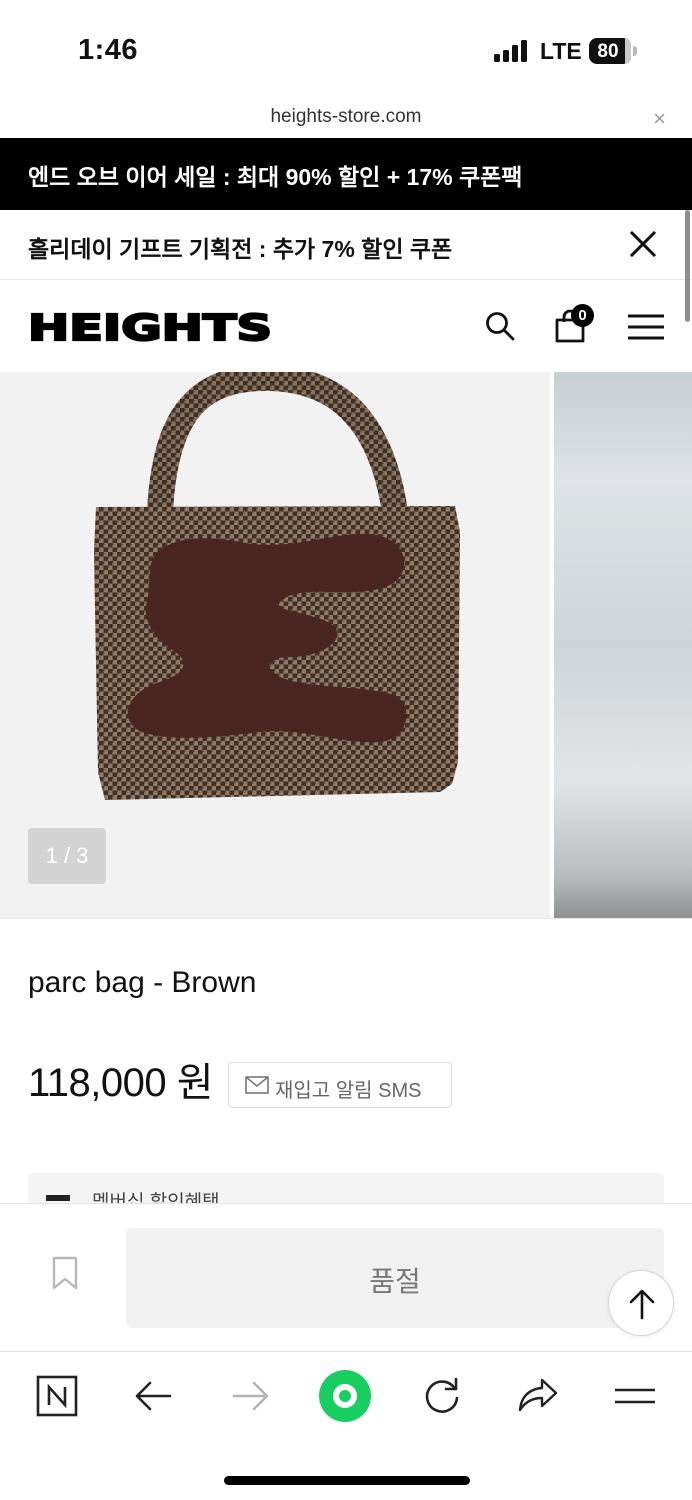 The height and width of the screenshot is (1500, 692). I want to click on cart-count-badge: 0, so click(582, 315).